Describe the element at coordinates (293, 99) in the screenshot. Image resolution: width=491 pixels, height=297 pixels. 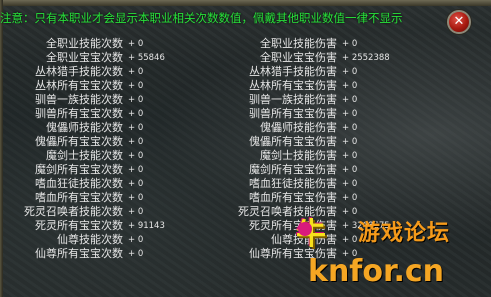
I see `stat-right-label: 驯兽一族技能伤害` at that location.